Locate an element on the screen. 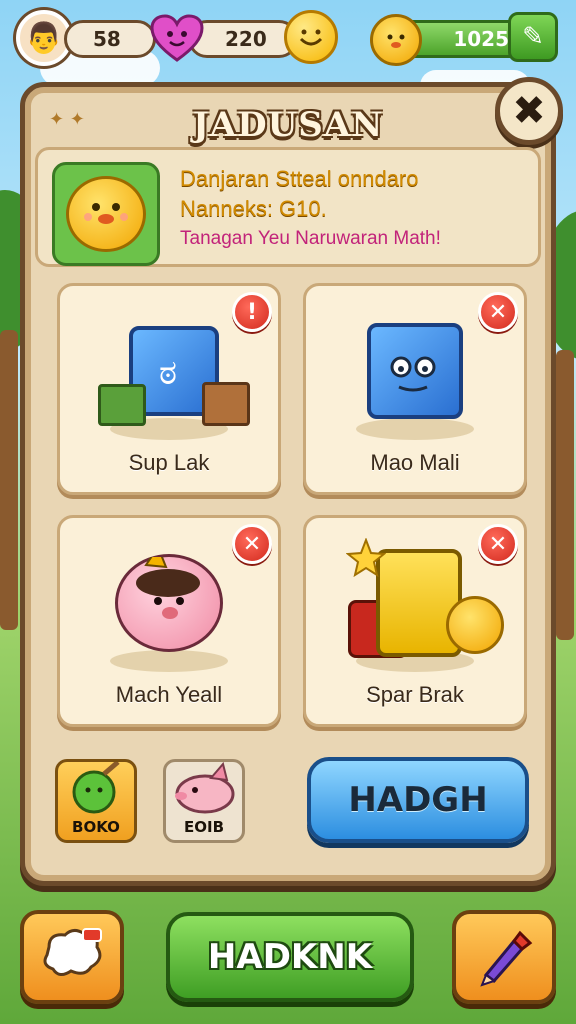  action-button: HADGH is located at coordinates (418, 800).